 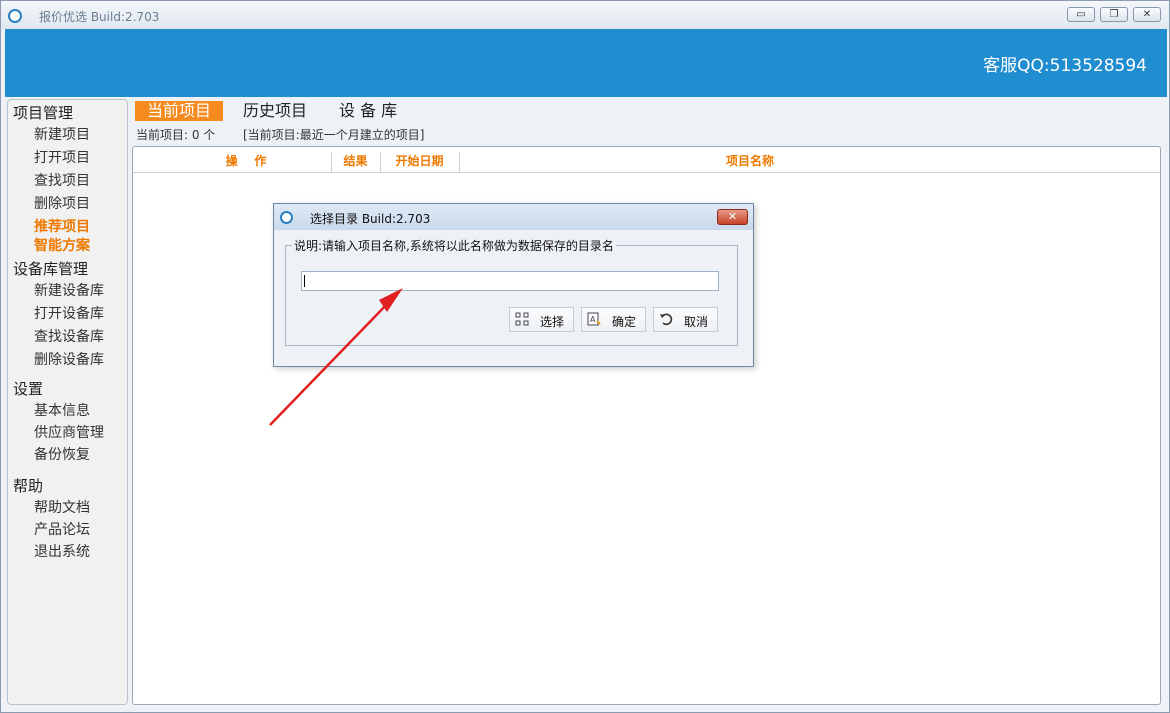 What do you see at coordinates (696, 322) in the screenshot?
I see `cancel-button-label: 取消` at bounding box center [696, 322].